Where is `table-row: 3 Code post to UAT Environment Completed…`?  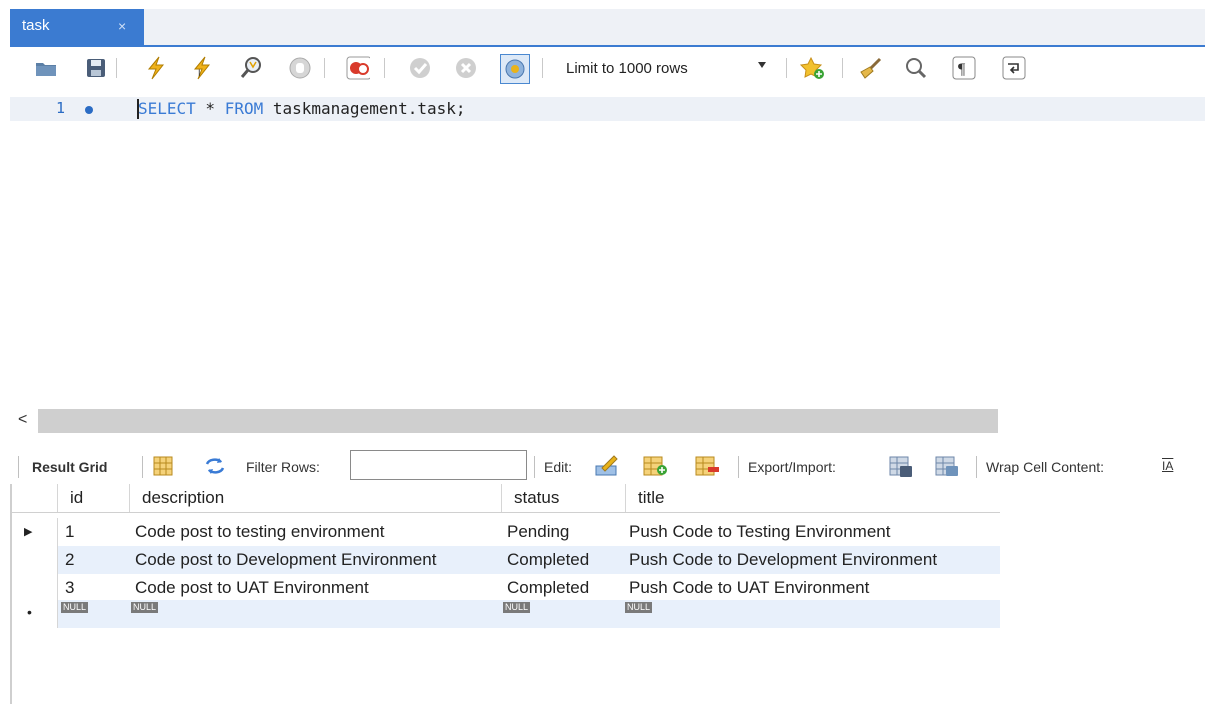 table-row: 3 Code post to UAT Environment Completed… is located at coordinates (506, 588).